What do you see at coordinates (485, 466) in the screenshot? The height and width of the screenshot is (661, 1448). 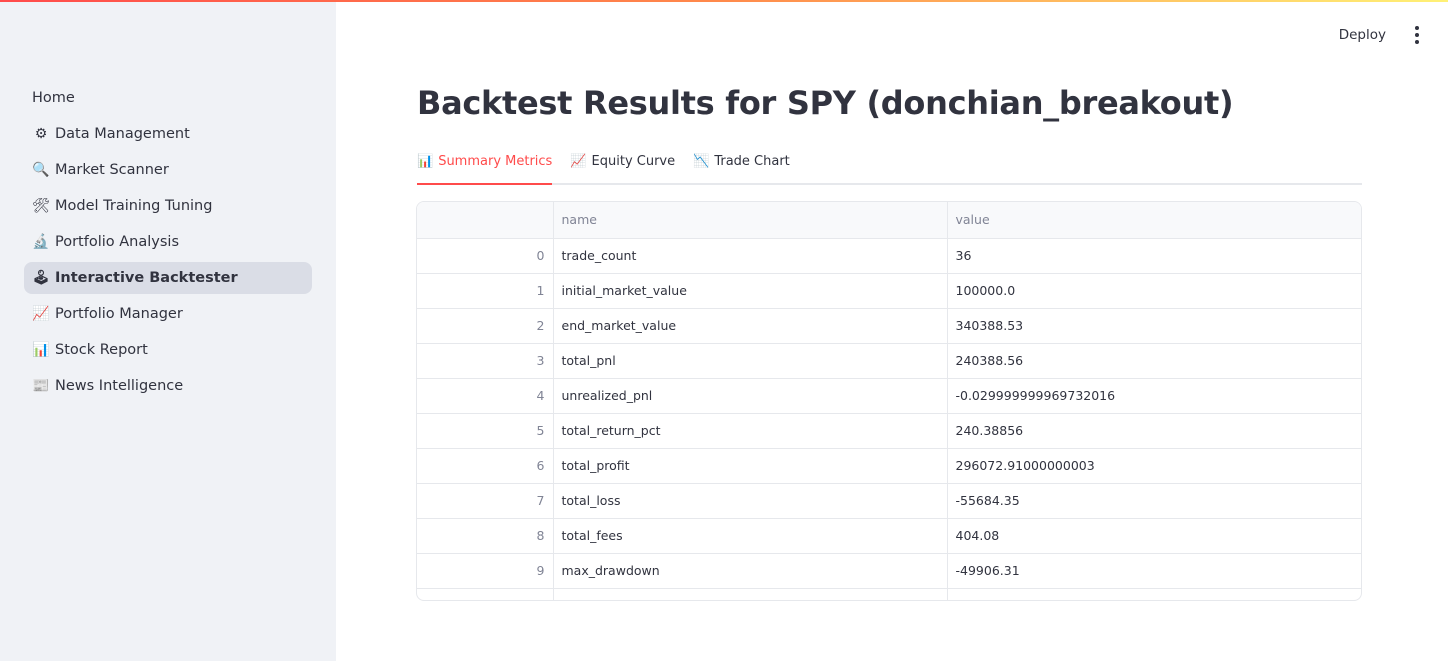 I see `row-index: 6` at bounding box center [485, 466].